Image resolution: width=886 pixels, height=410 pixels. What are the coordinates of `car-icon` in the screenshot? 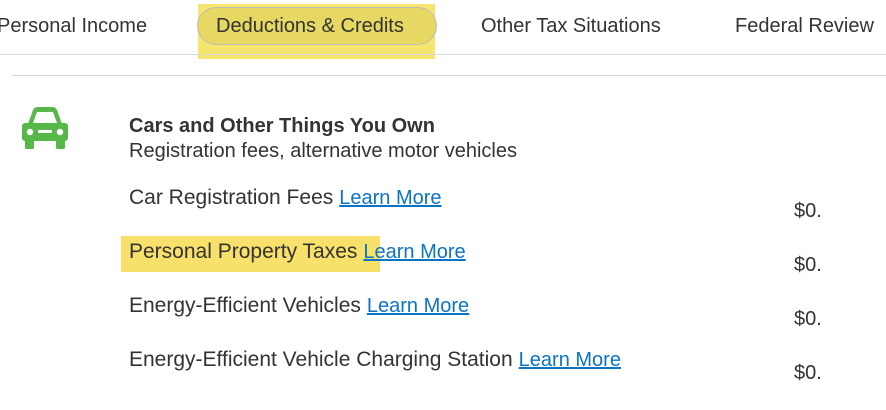 It's located at (45, 128).